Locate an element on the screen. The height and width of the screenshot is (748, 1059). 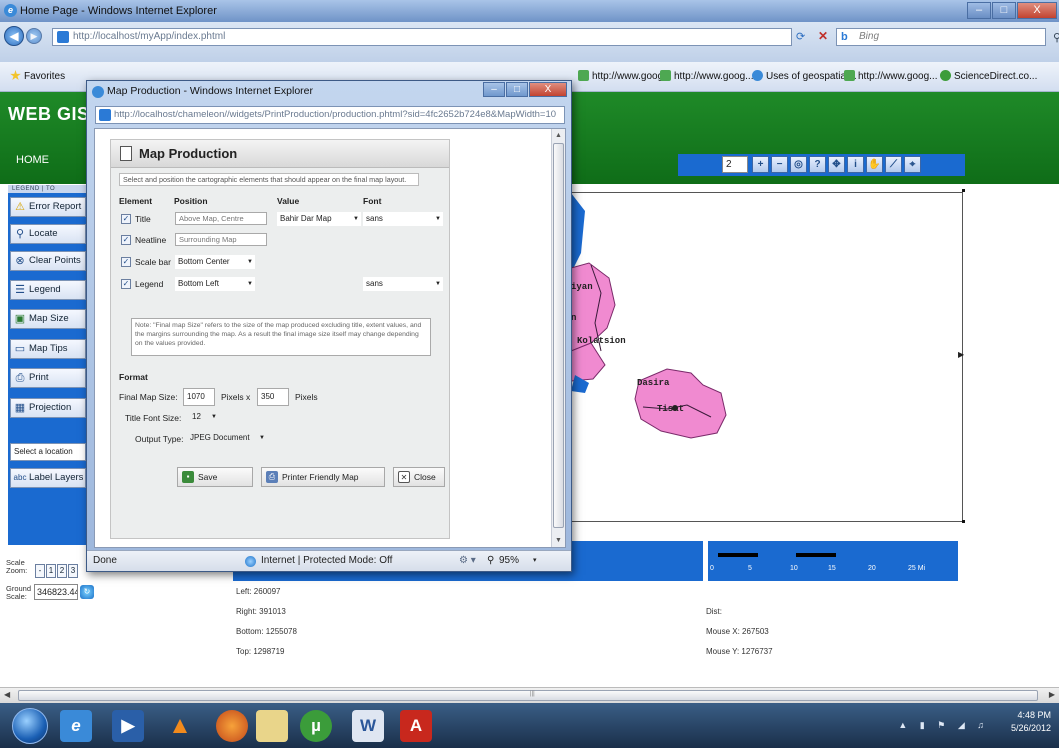
folder-icon is located at coordinates (272, 726).